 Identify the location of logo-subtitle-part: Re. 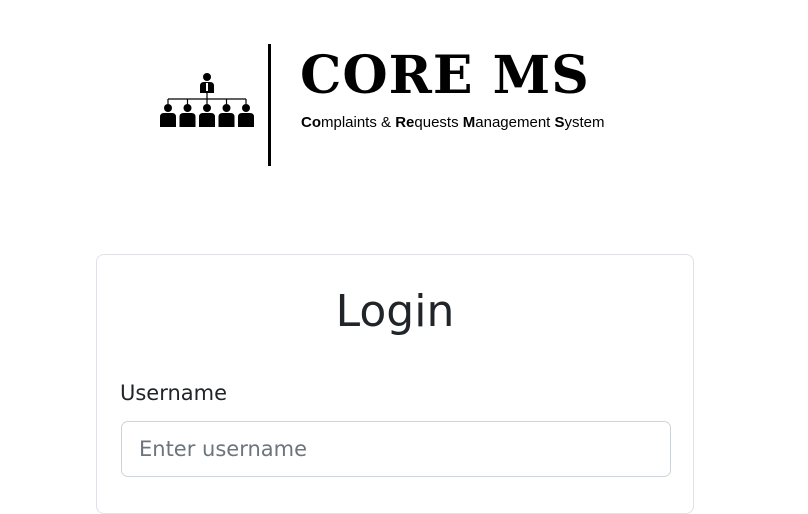
(405, 122).